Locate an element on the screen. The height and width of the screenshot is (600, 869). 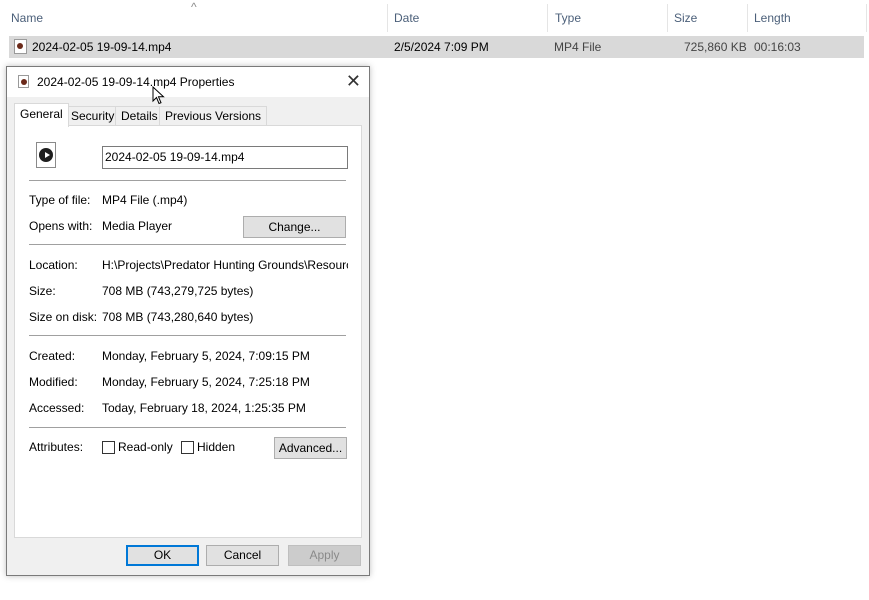
opens-with-value: Media Player is located at coordinates (137, 226).